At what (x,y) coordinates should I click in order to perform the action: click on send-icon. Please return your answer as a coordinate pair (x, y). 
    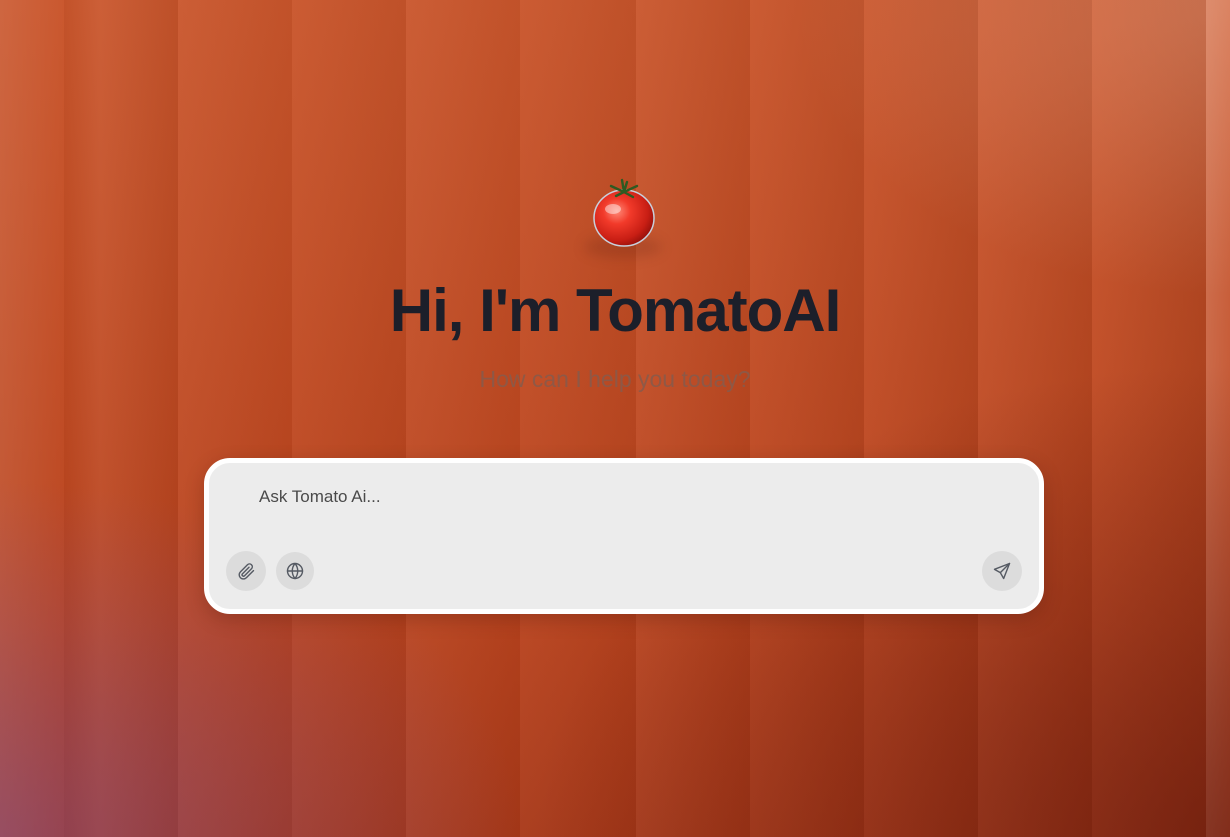
    Looking at the image, I should click on (1002, 571).